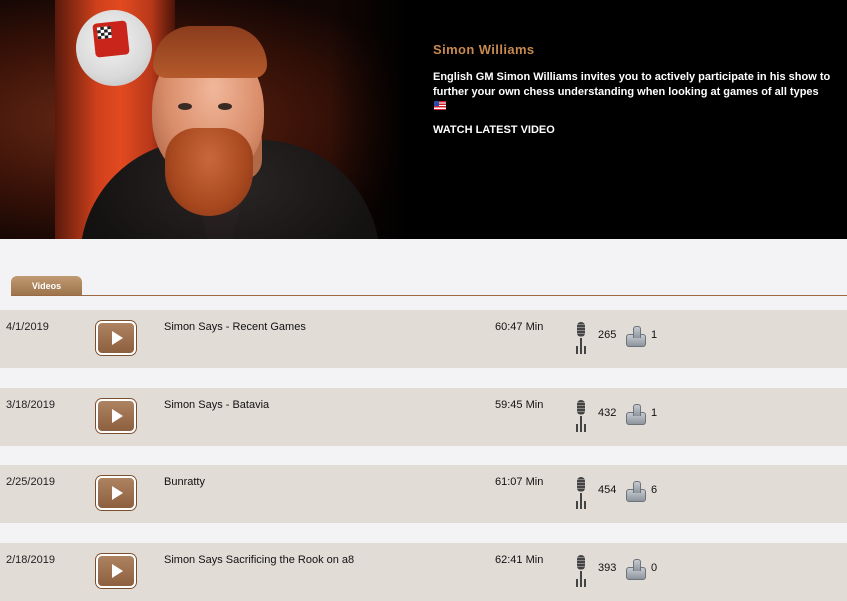  What do you see at coordinates (607, 335) in the screenshot?
I see `play-count: 265` at bounding box center [607, 335].